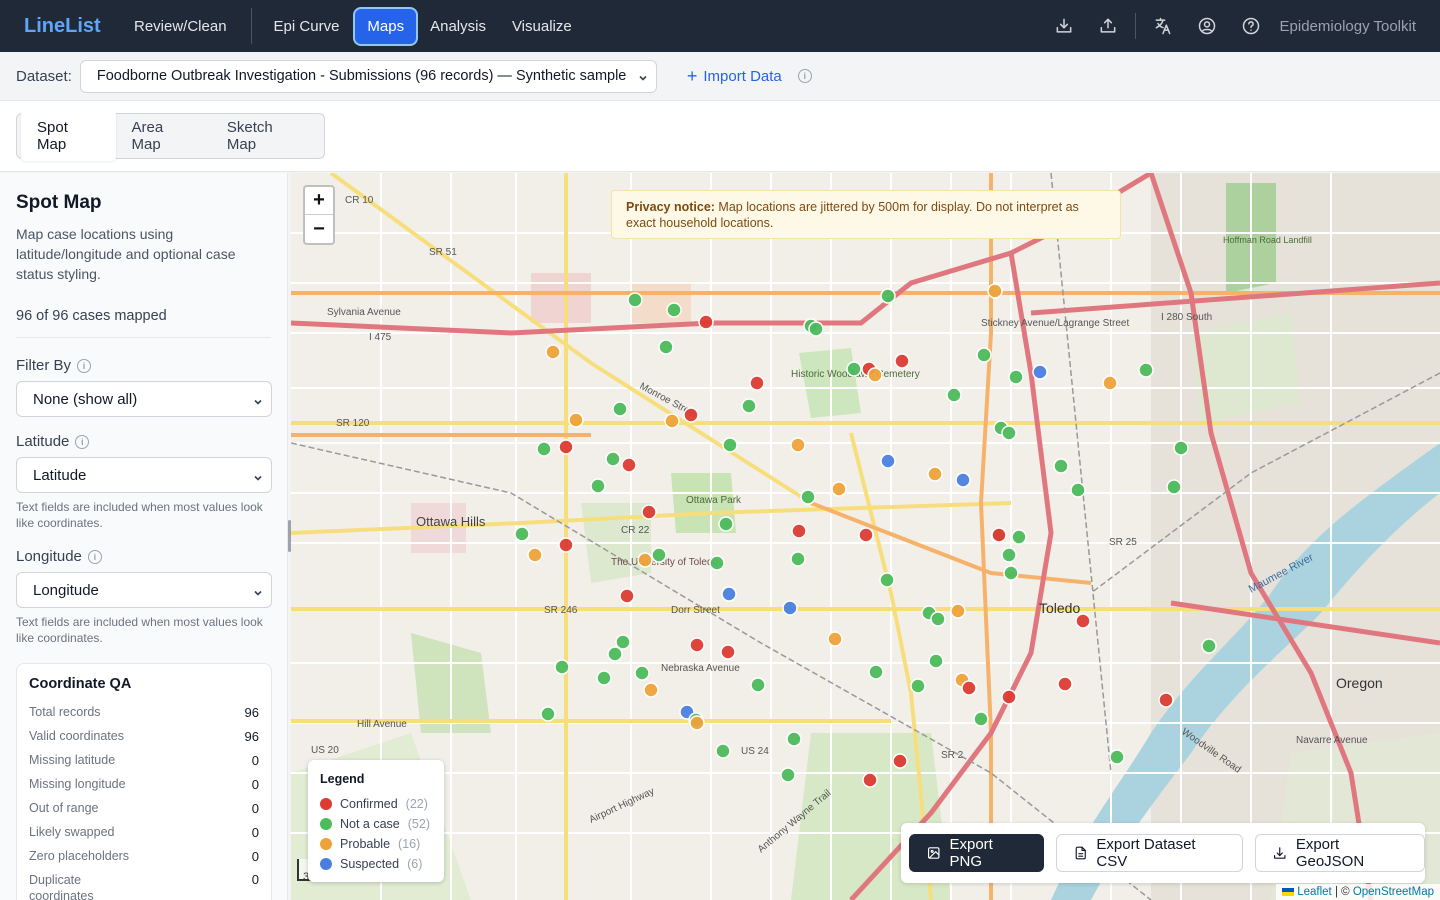  I want to click on import-data-button: + Import Data, so click(734, 76).